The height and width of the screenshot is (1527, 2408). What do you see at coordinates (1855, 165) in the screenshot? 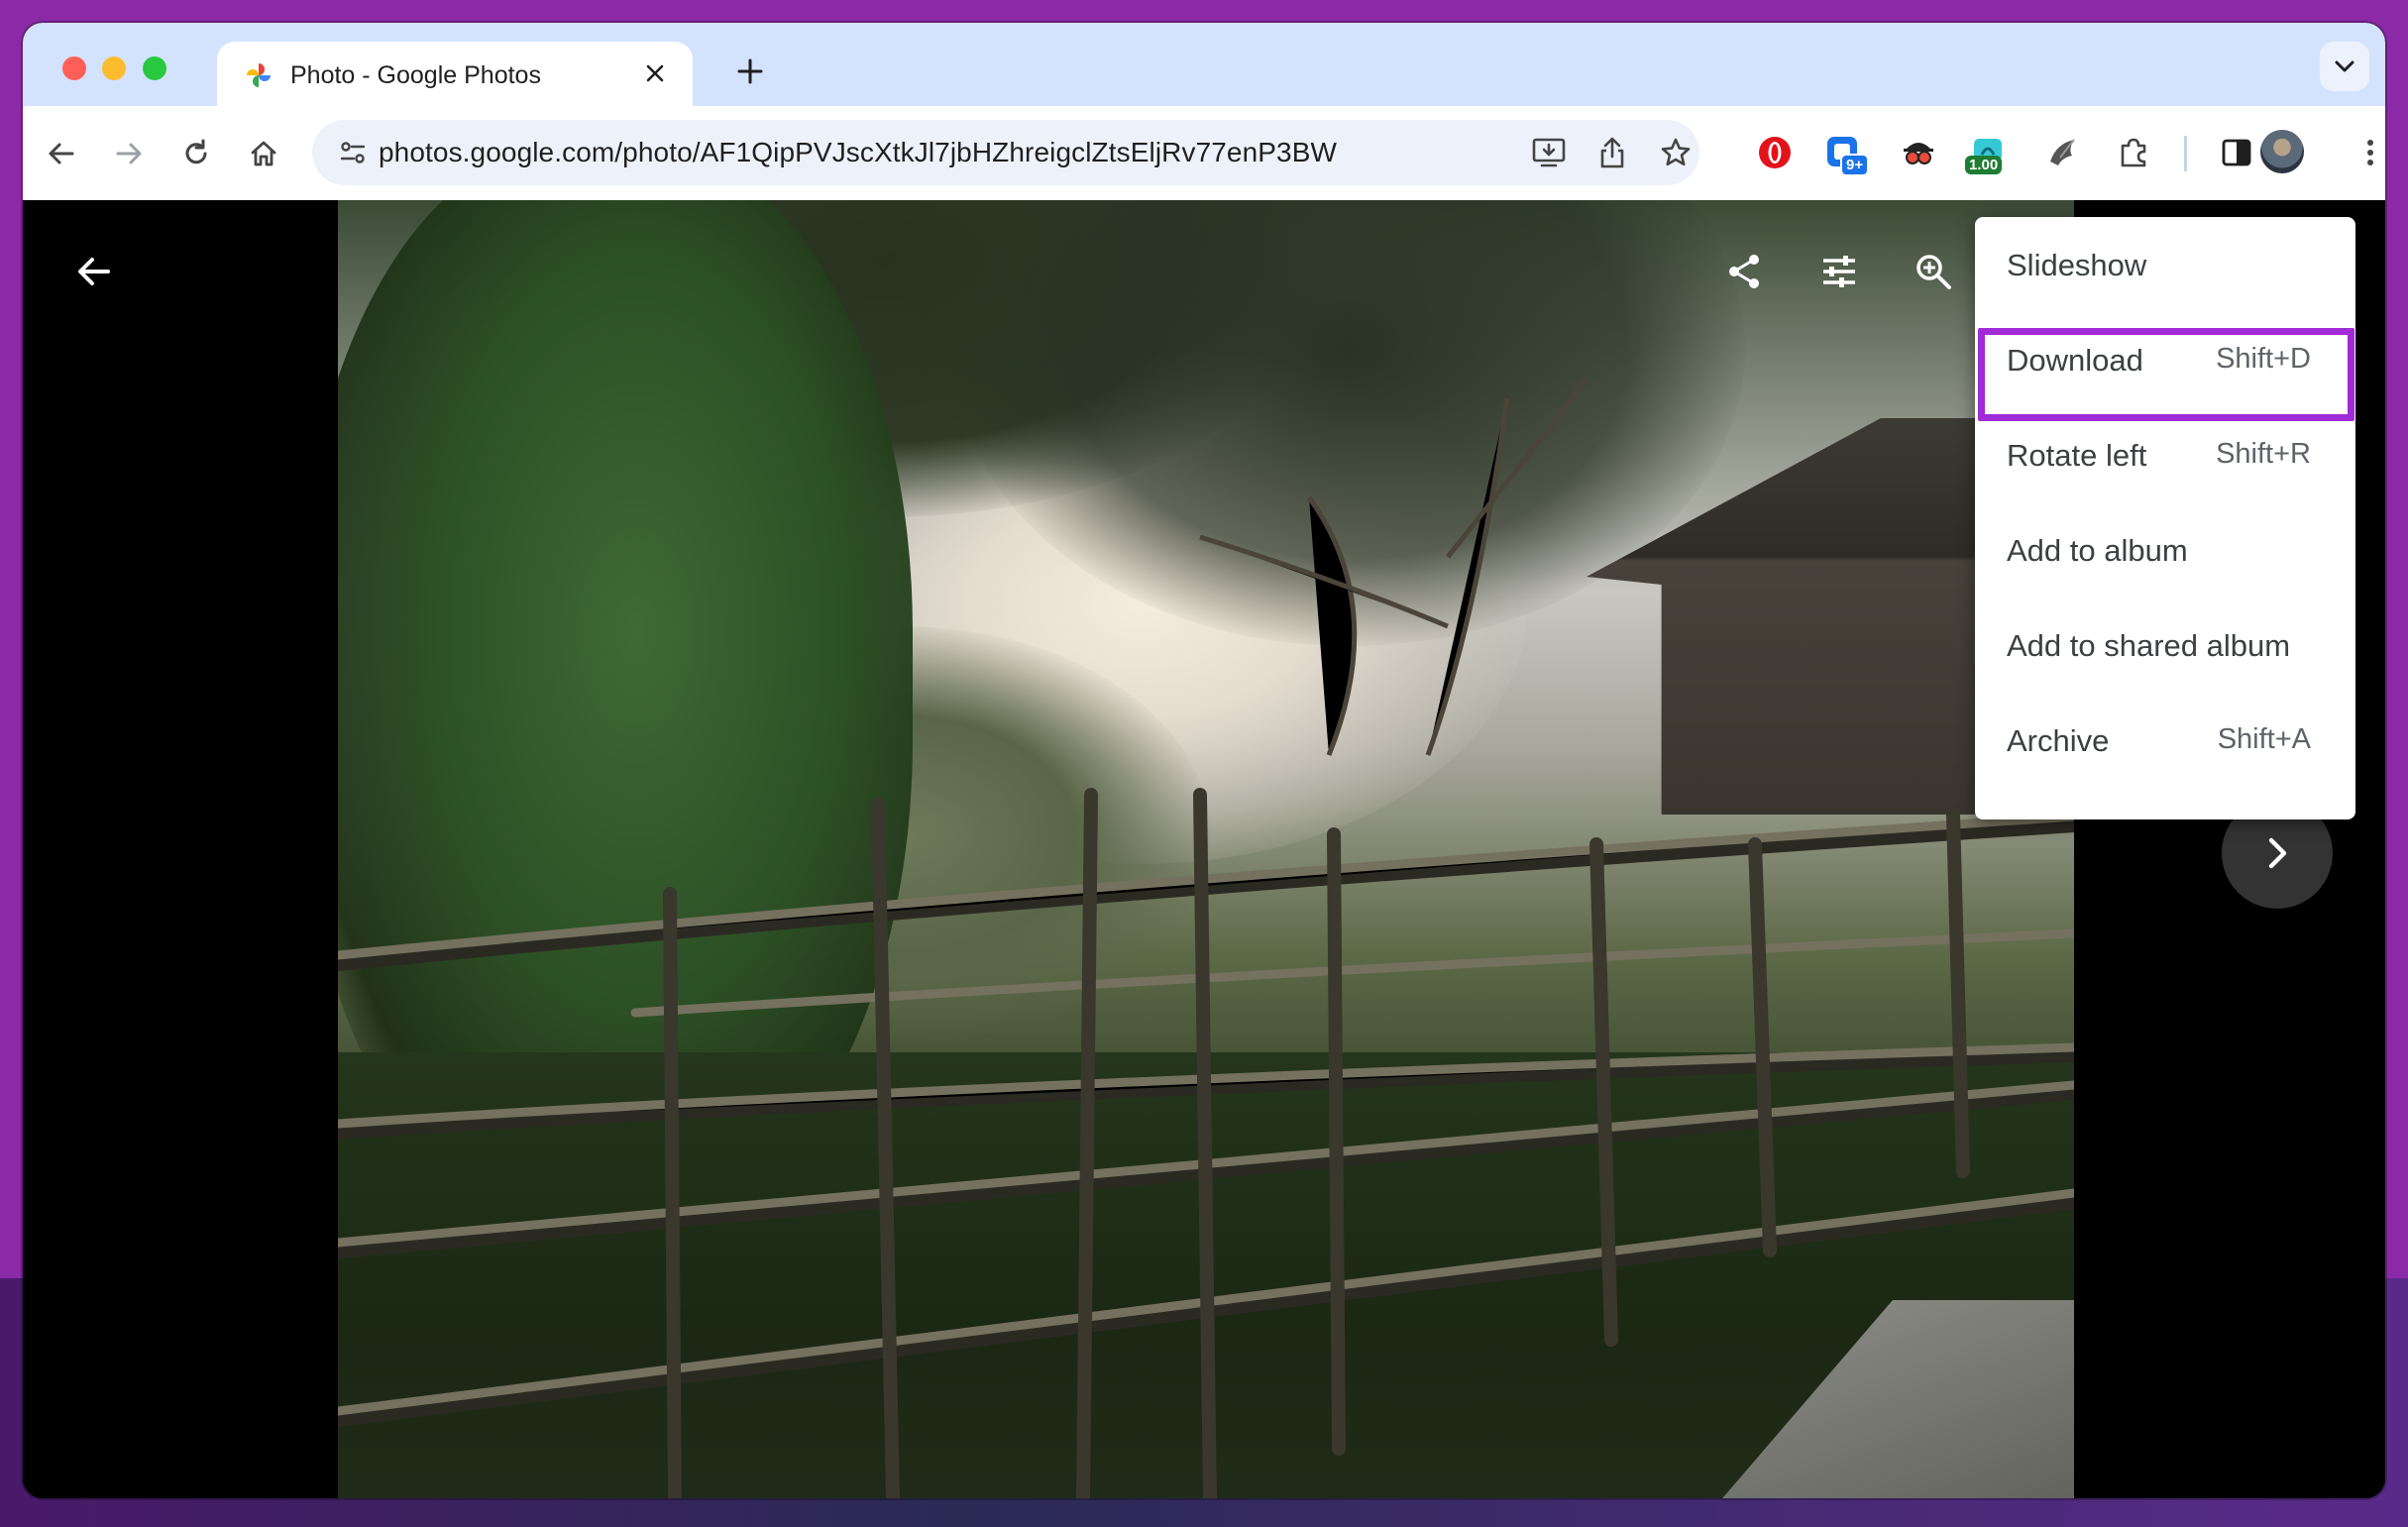
I see `extension-badge-count: 9+` at bounding box center [1855, 165].